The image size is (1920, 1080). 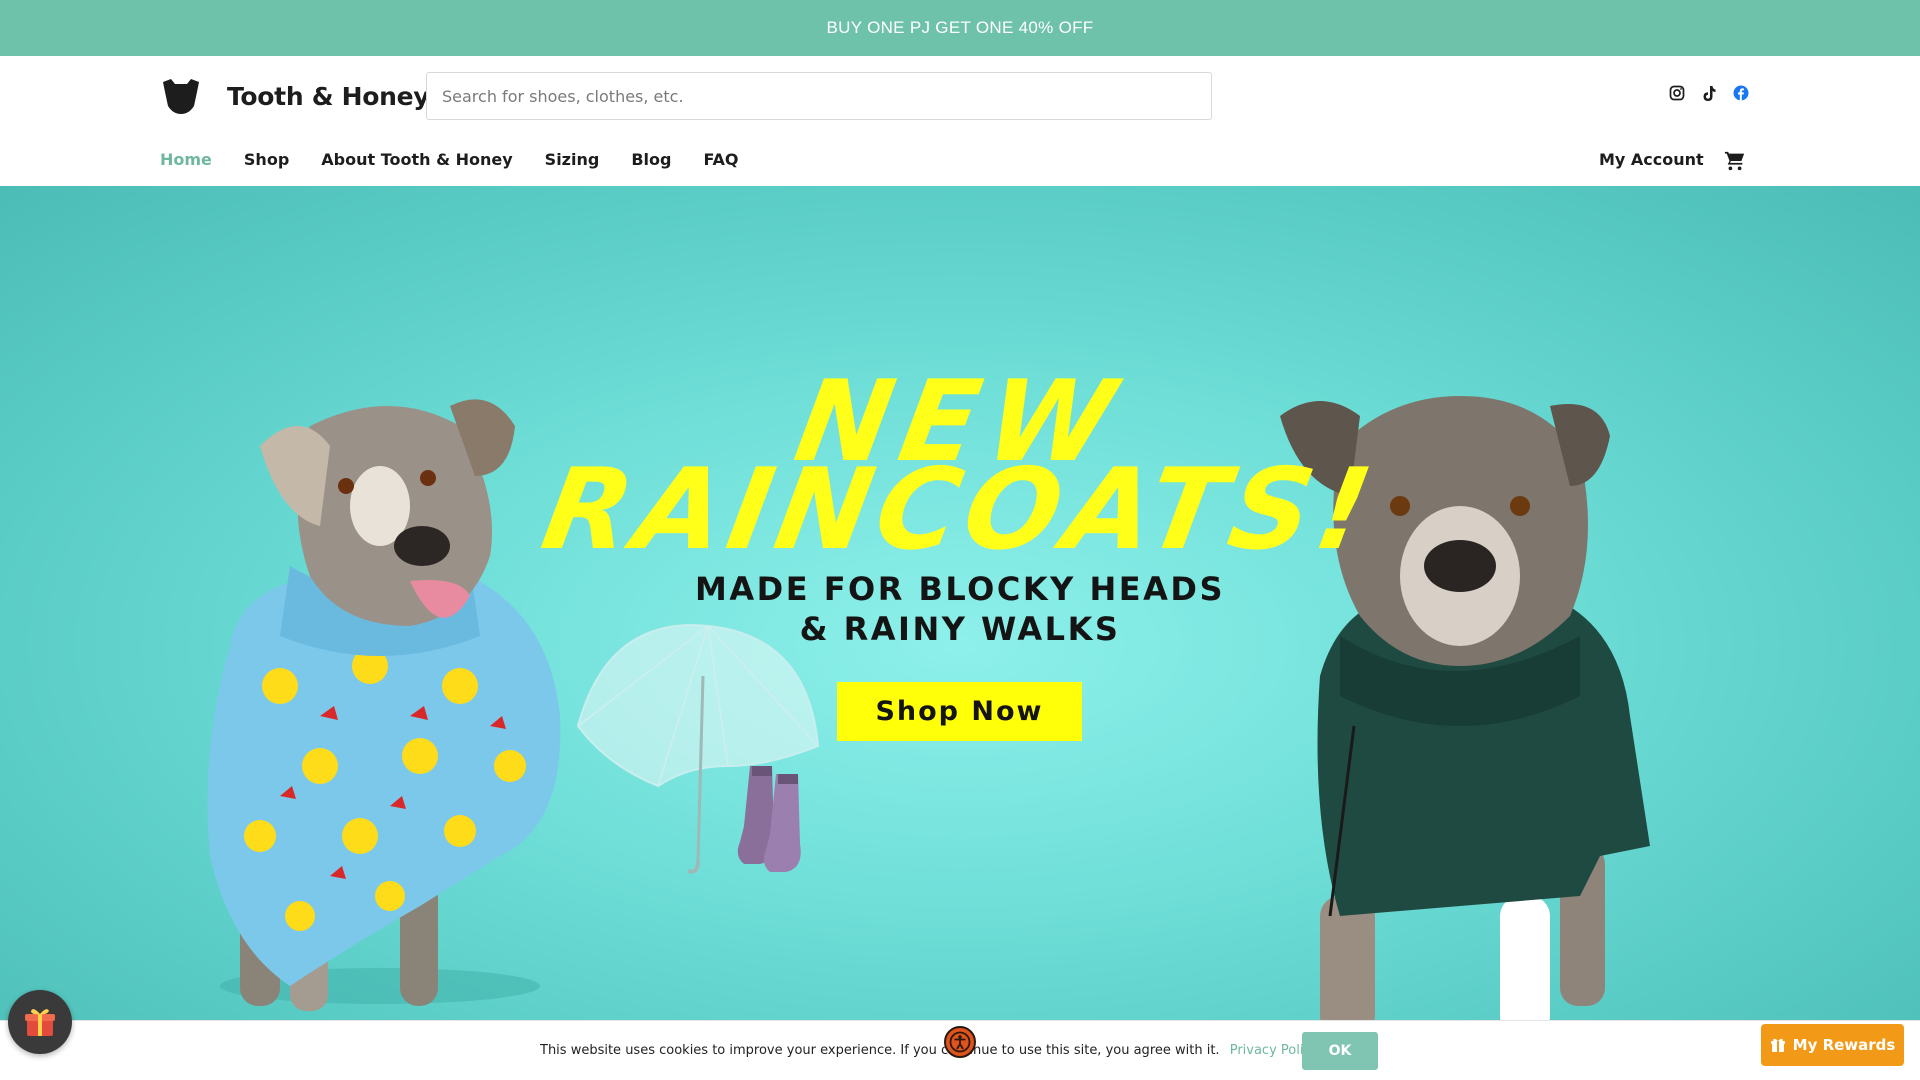 What do you see at coordinates (1735, 161) in the screenshot?
I see `cart-icon` at bounding box center [1735, 161].